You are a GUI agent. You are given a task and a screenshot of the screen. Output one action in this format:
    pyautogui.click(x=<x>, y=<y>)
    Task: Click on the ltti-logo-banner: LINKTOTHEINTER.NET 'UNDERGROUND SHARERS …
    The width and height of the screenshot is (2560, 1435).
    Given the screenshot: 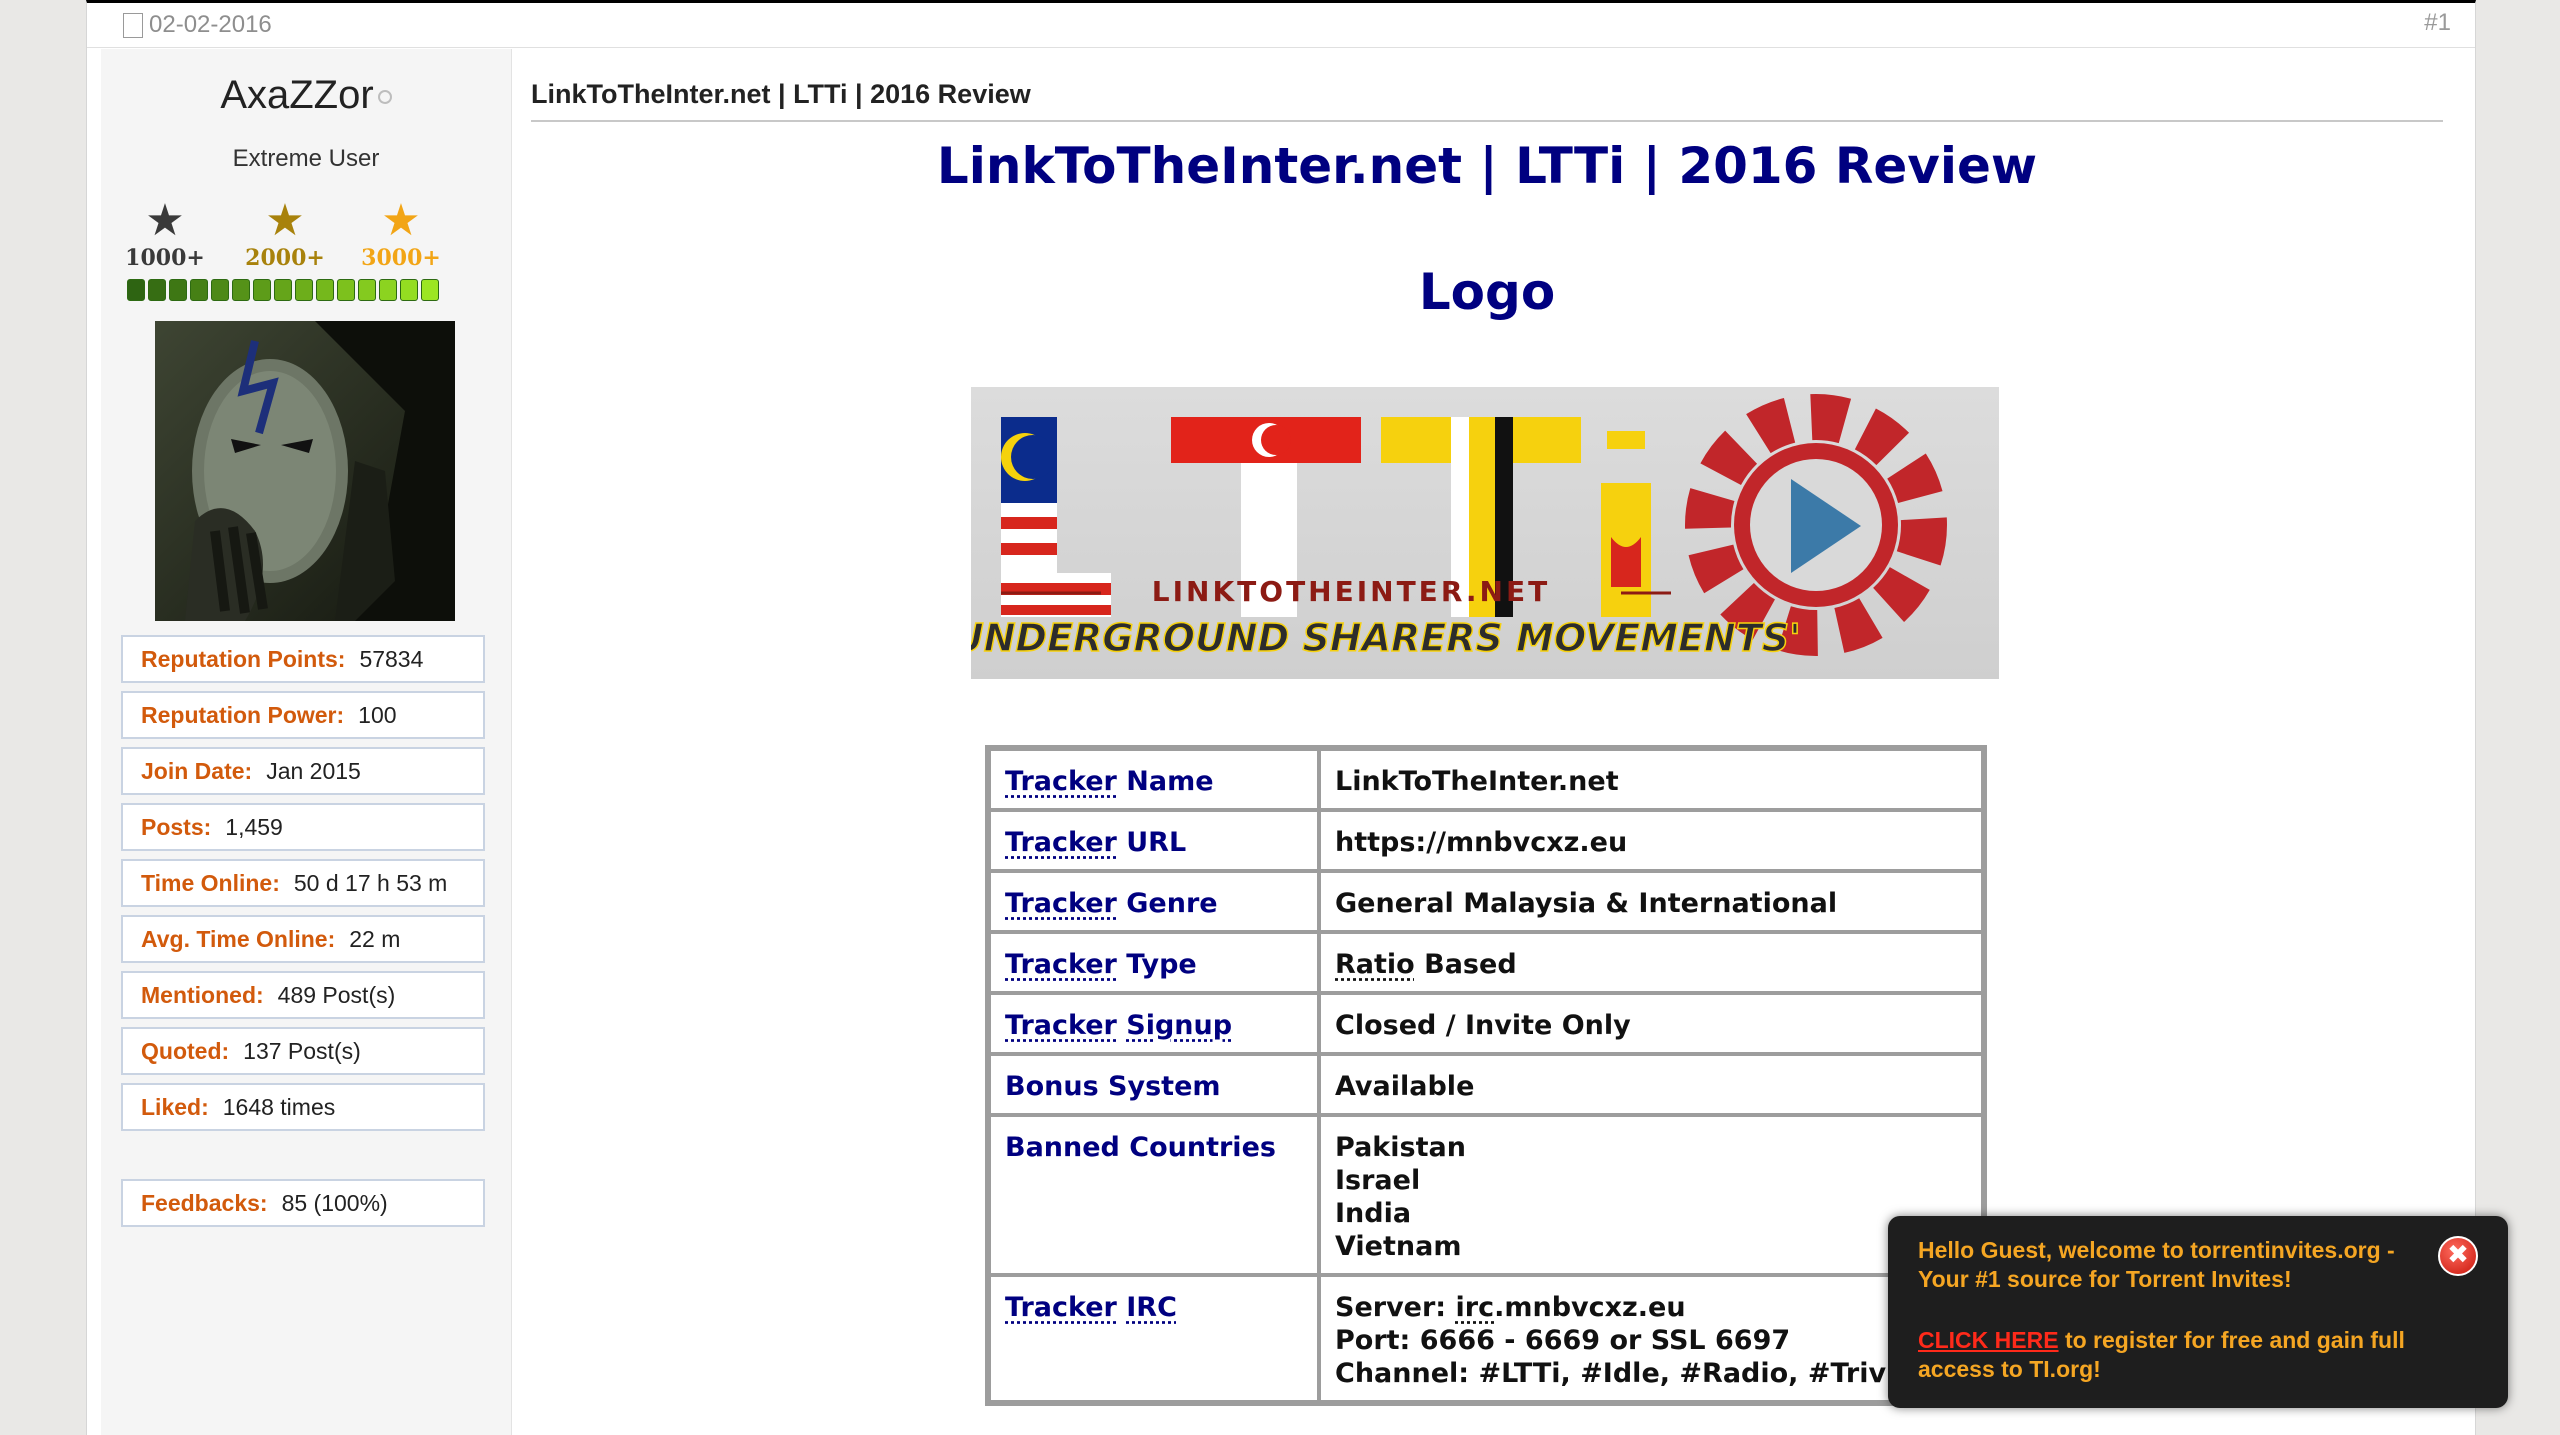 What is the action you would take?
    pyautogui.click(x=1485, y=533)
    